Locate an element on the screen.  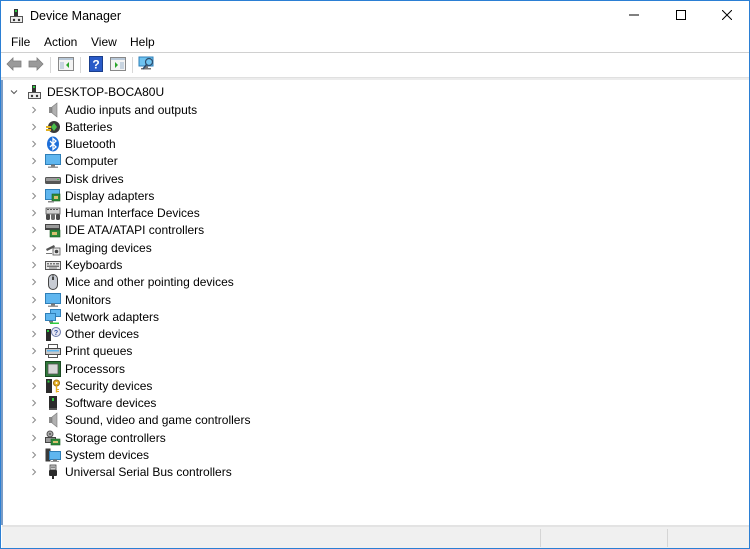
menu-bar: File Action View Help is located at coordinates (375, 42).